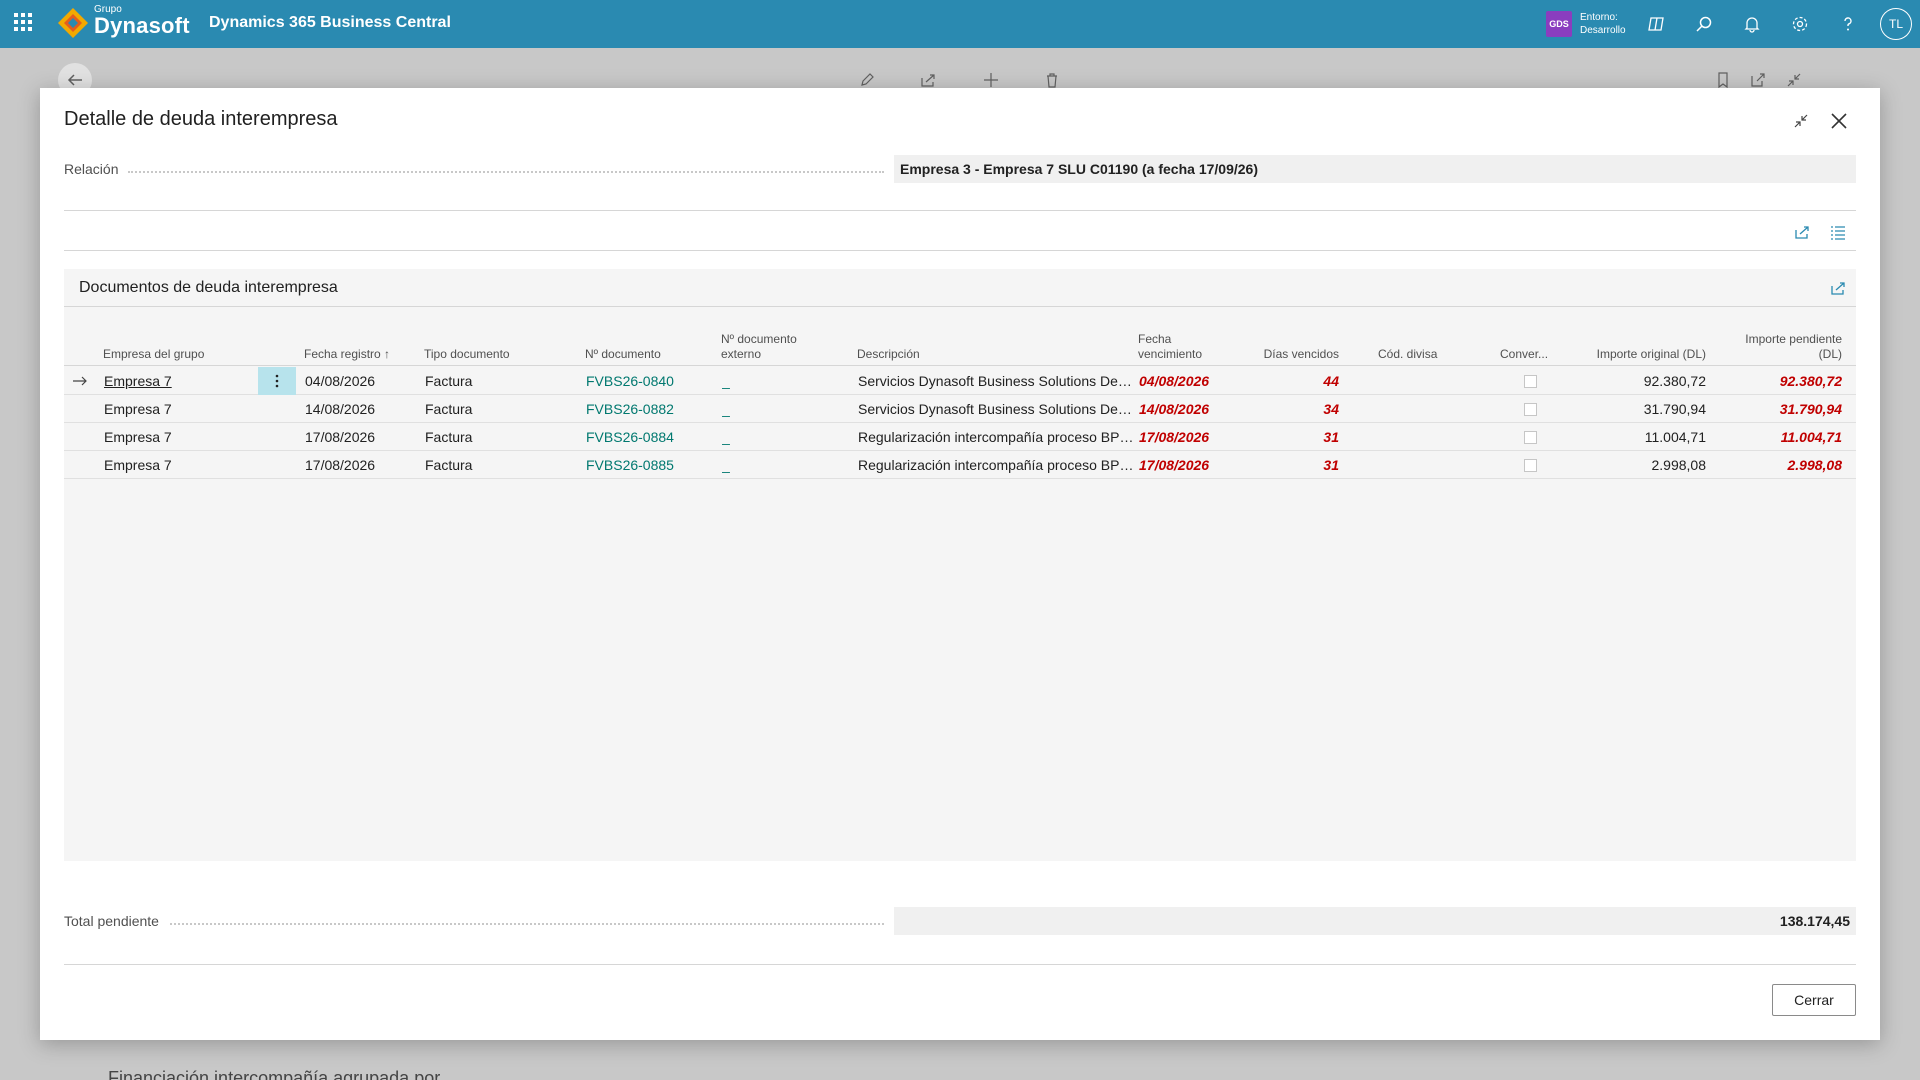  What do you see at coordinates (1896, 24) in the screenshot?
I see `user-avatar: TL` at bounding box center [1896, 24].